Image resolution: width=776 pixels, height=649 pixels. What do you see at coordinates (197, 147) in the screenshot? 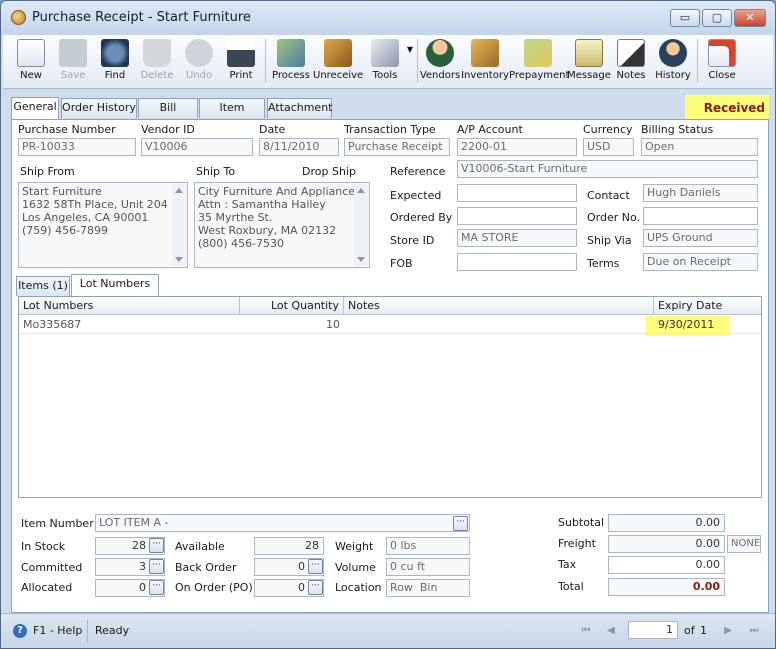
I see `vendor-id-field: V10006` at bounding box center [197, 147].